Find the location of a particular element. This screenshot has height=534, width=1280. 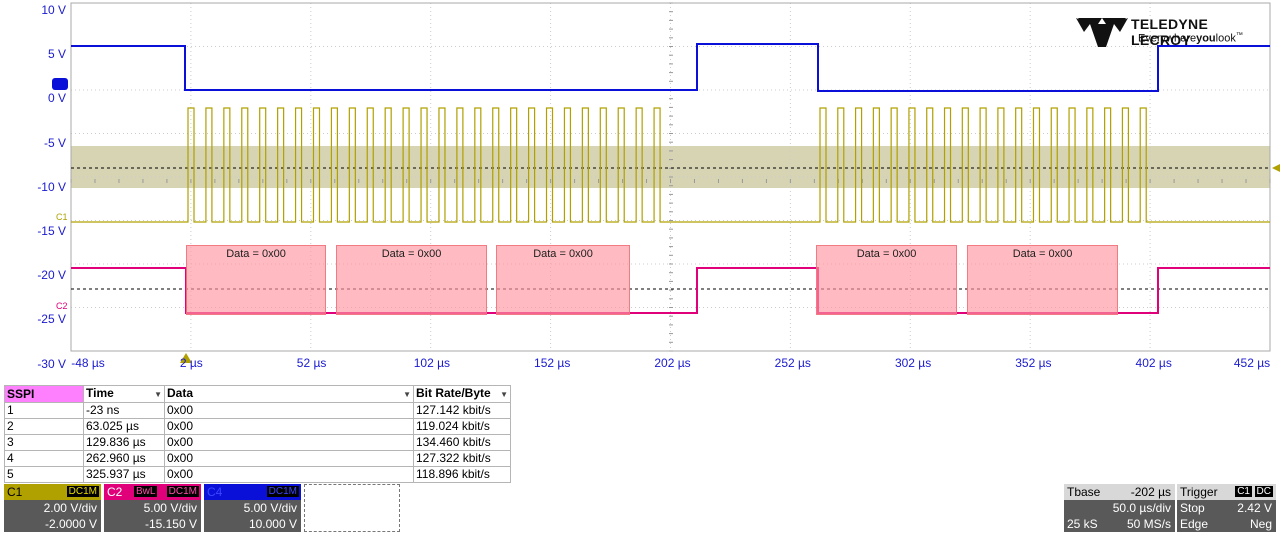

row-index: 3 is located at coordinates (44, 442).